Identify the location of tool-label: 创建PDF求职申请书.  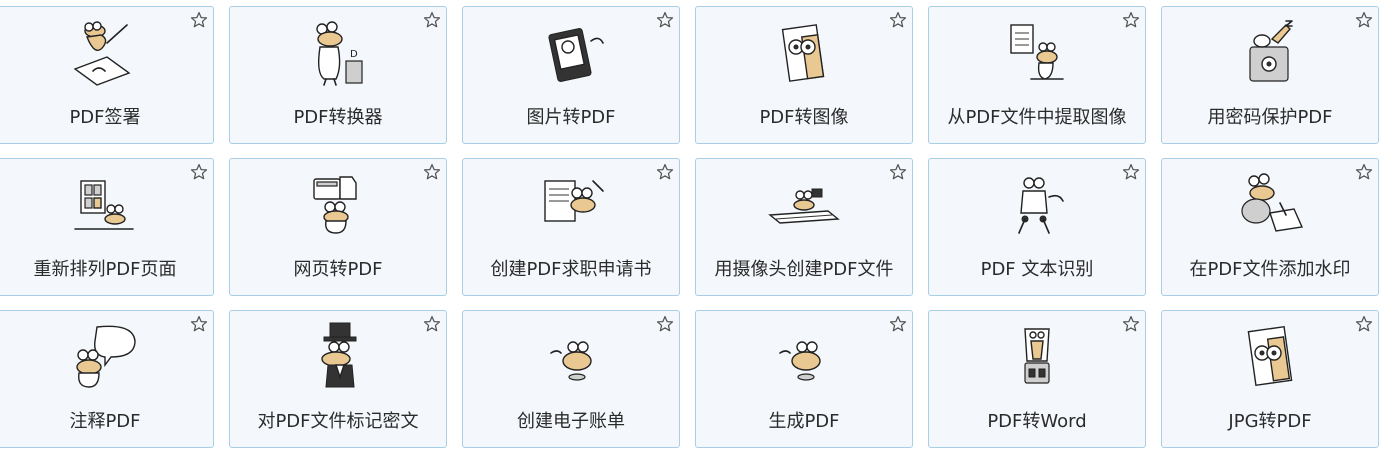
(571, 269).